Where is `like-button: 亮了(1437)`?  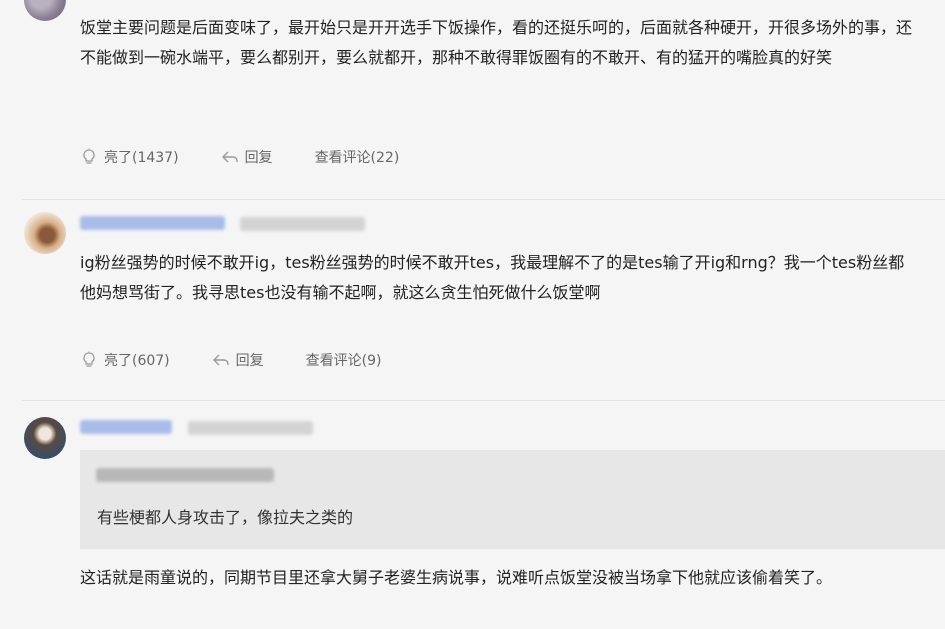 like-button: 亮了(1437) is located at coordinates (129, 157).